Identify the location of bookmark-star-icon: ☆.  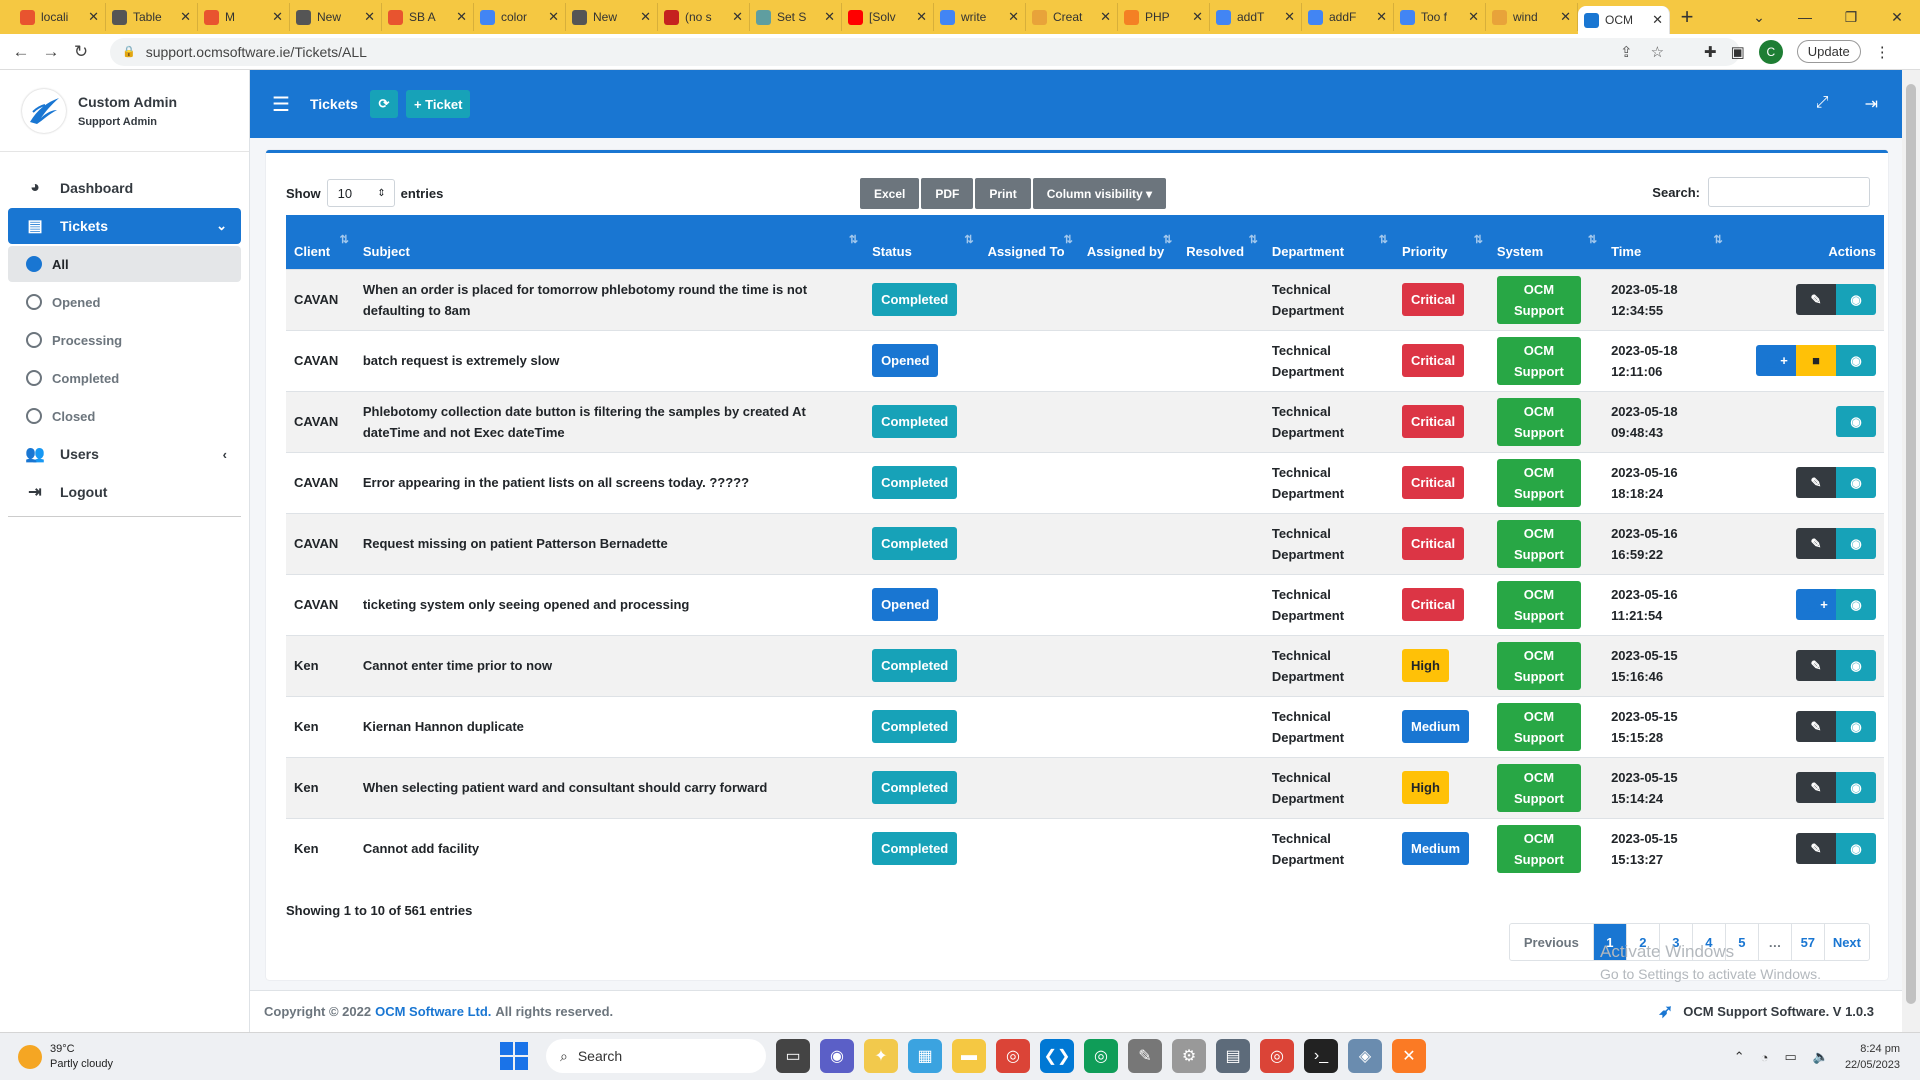
(1657, 52).